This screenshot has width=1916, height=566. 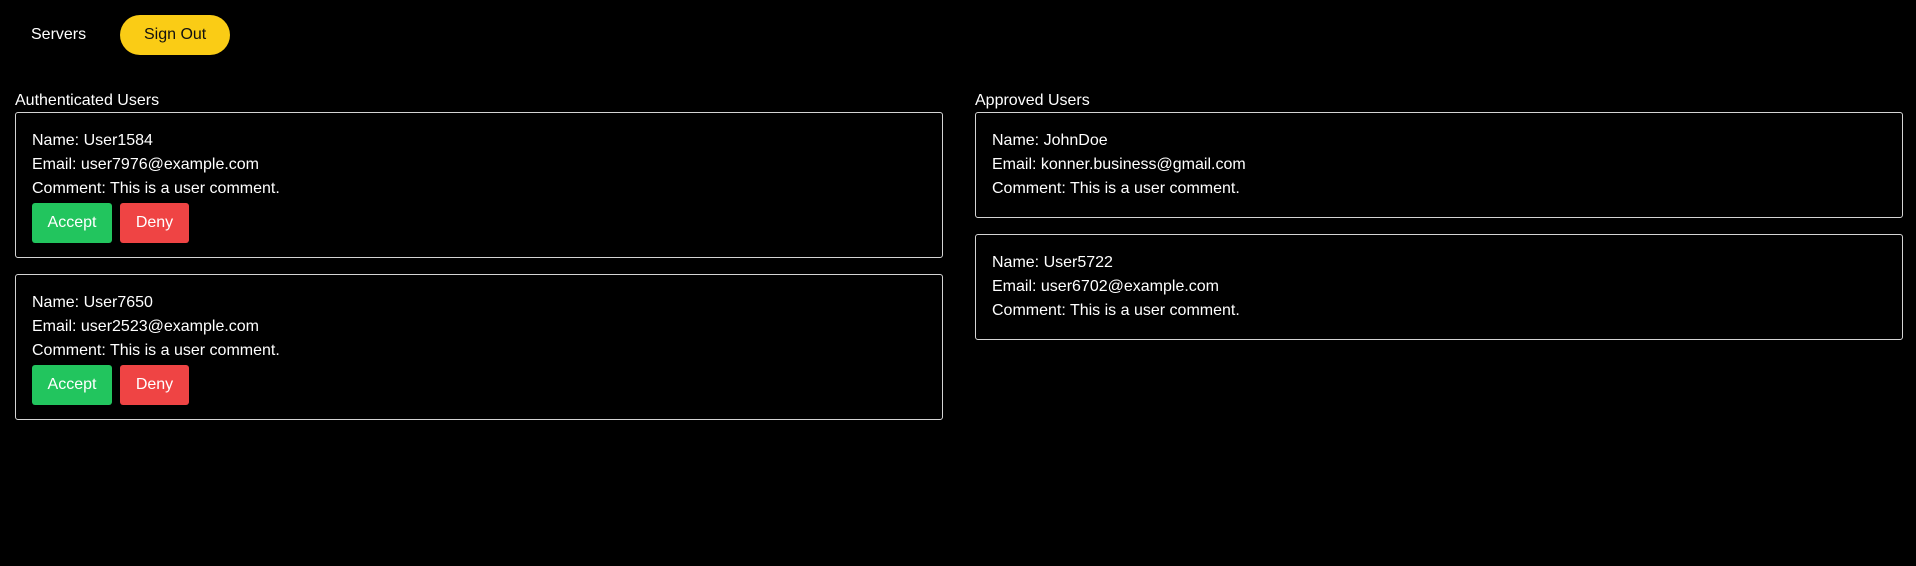 I want to click on top-nav: Servers Sign Out, so click(x=123, y=35).